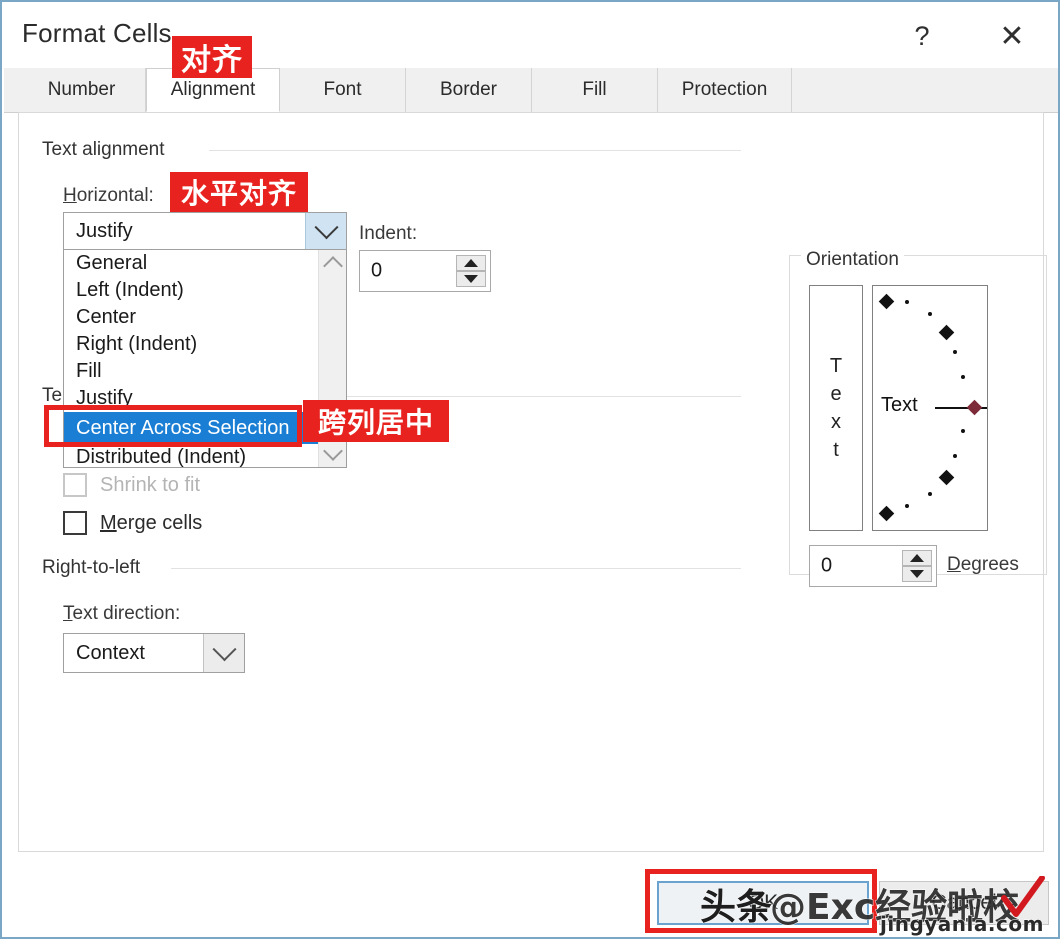 This screenshot has height=939, width=1060. What do you see at coordinates (930, 408) in the screenshot?
I see `orientation-dial: Text` at bounding box center [930, 408].